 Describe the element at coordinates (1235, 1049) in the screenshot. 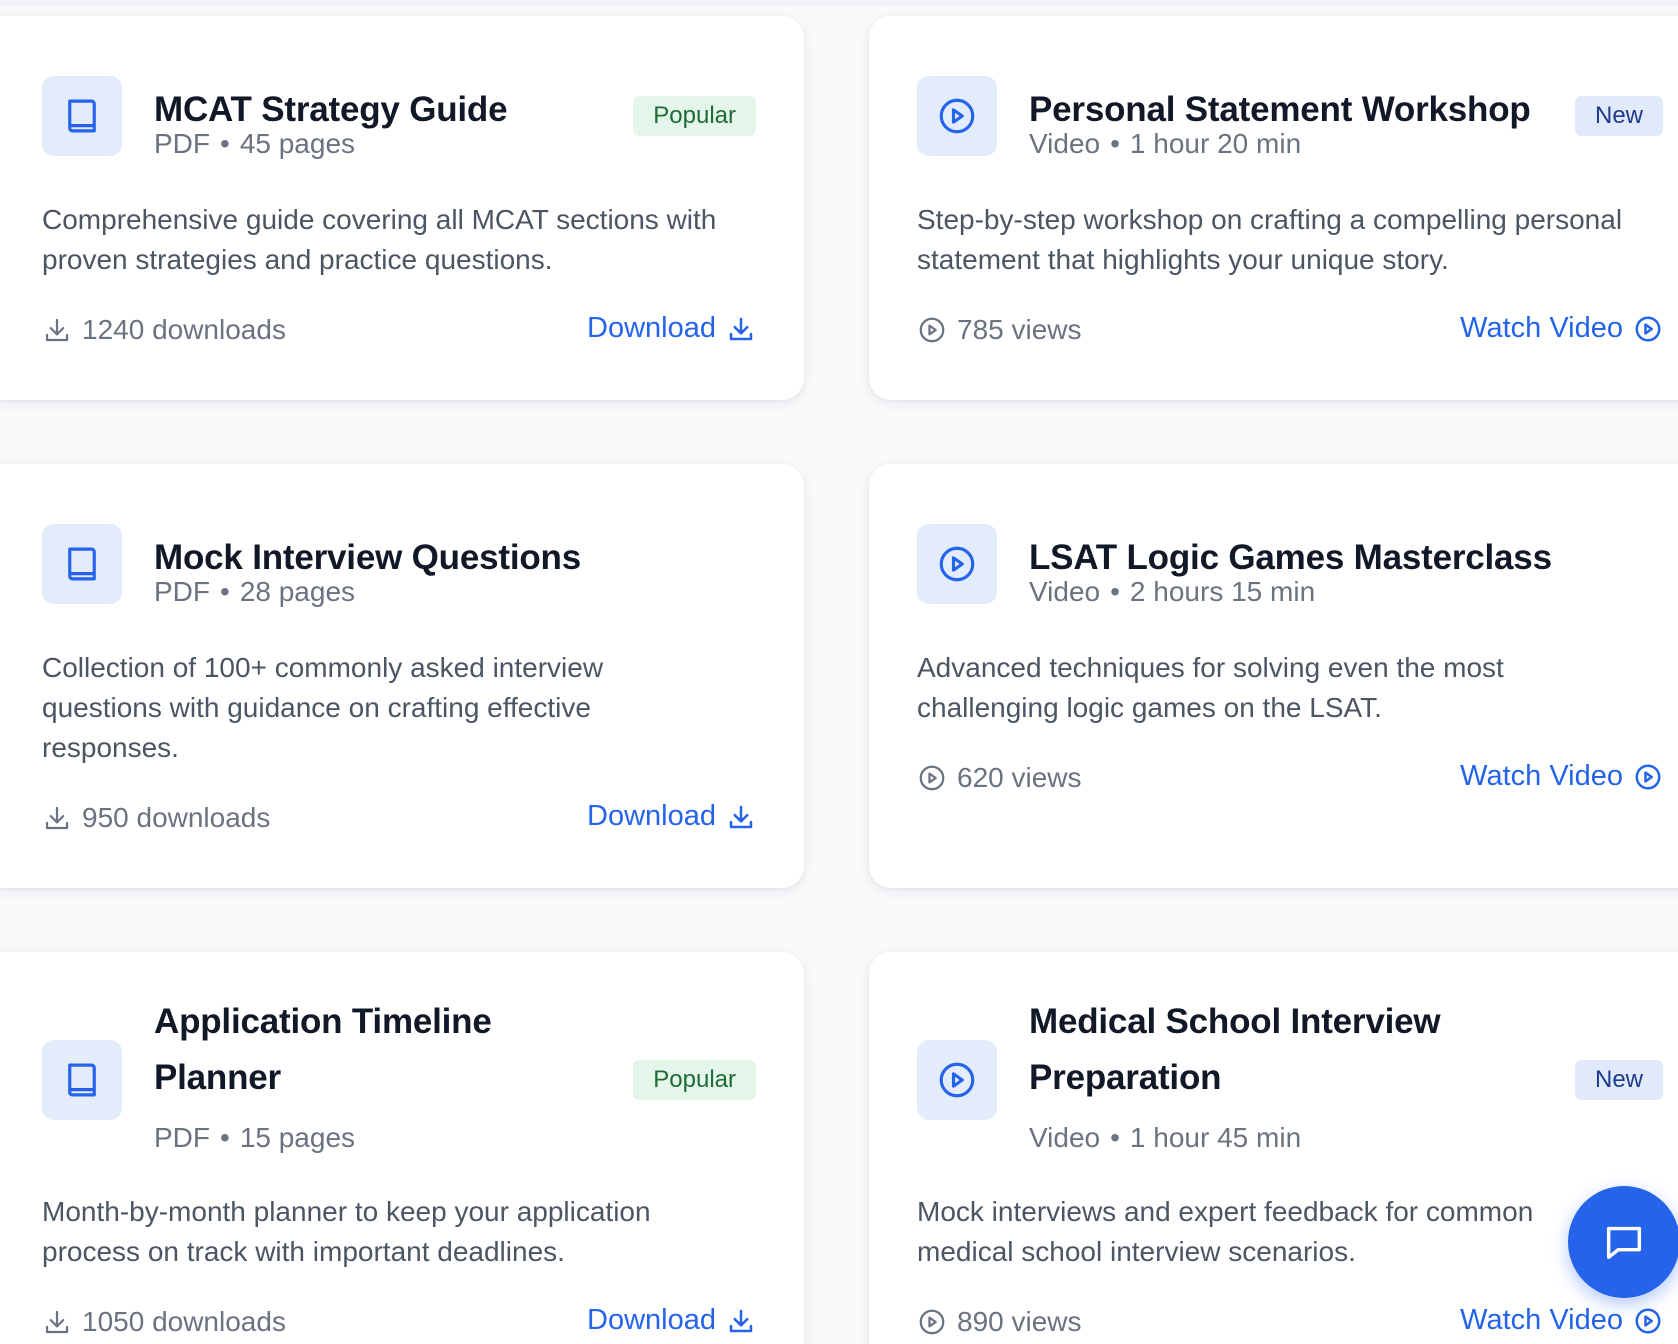

I see `resource-title: Medical School Interview Preparation` at that location.